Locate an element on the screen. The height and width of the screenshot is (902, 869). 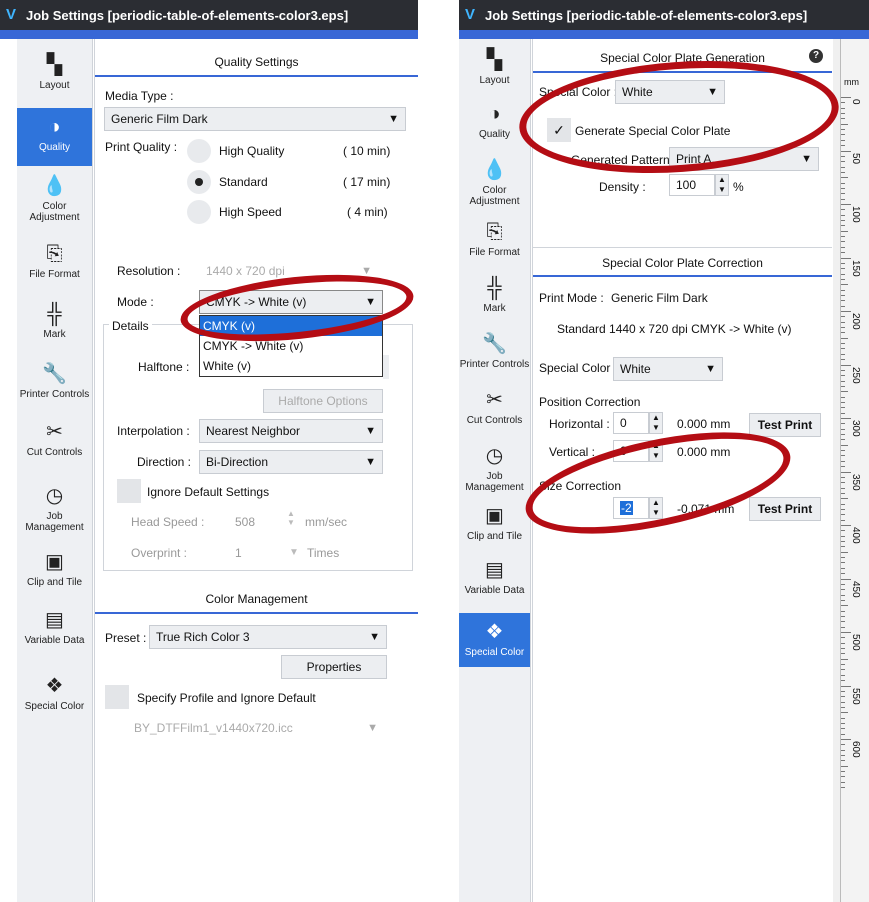
ruler-unit: mm is located at coordinates (851, 82).